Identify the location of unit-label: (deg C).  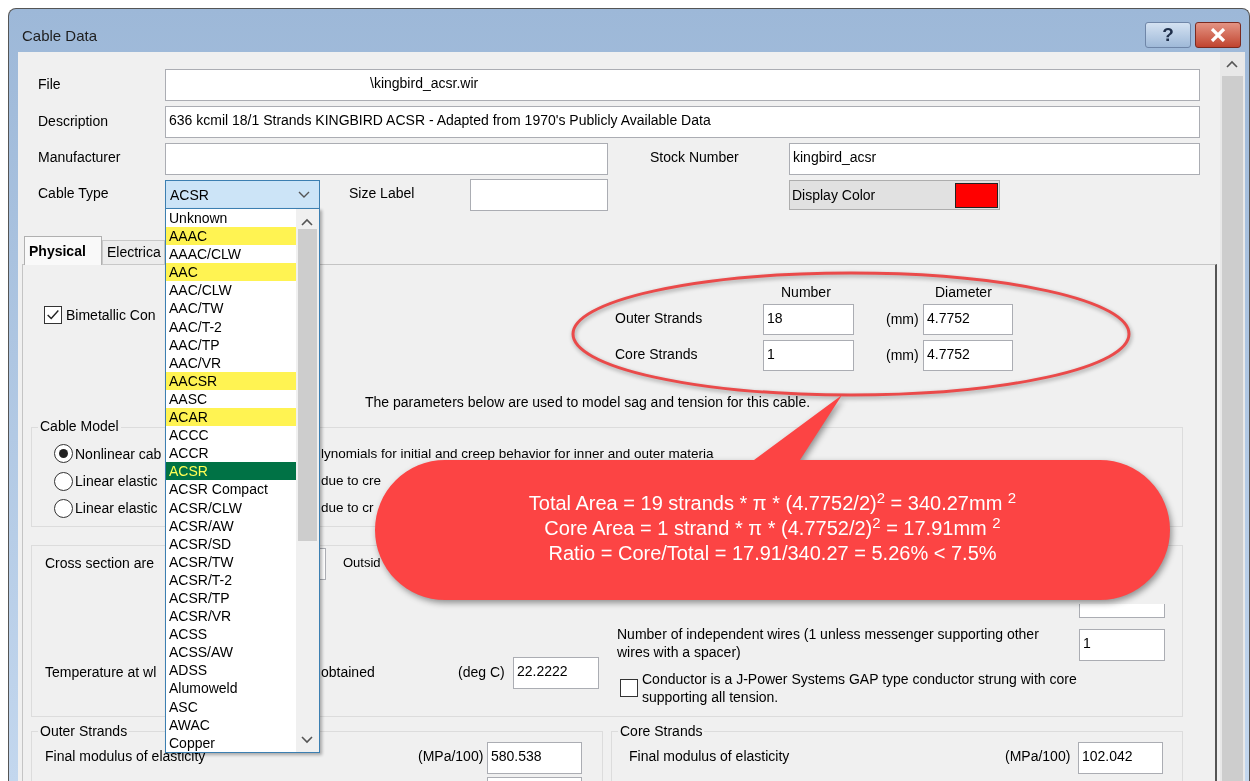
(481, 672).